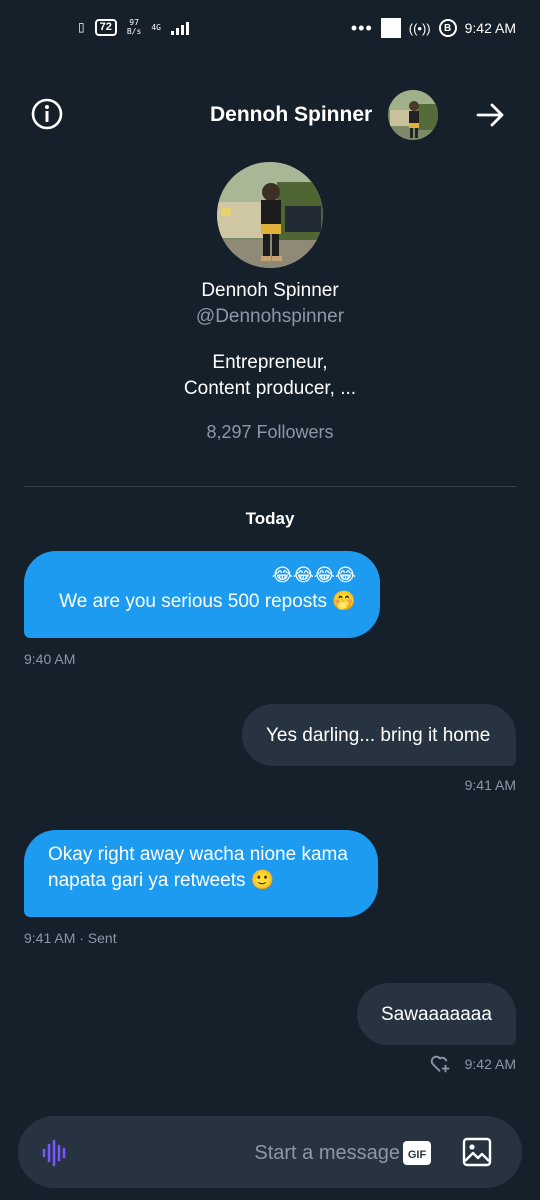 This screenshot has width=540, height=1200. I want to click on hotspot-icon: ((•)), so click(419, 28).